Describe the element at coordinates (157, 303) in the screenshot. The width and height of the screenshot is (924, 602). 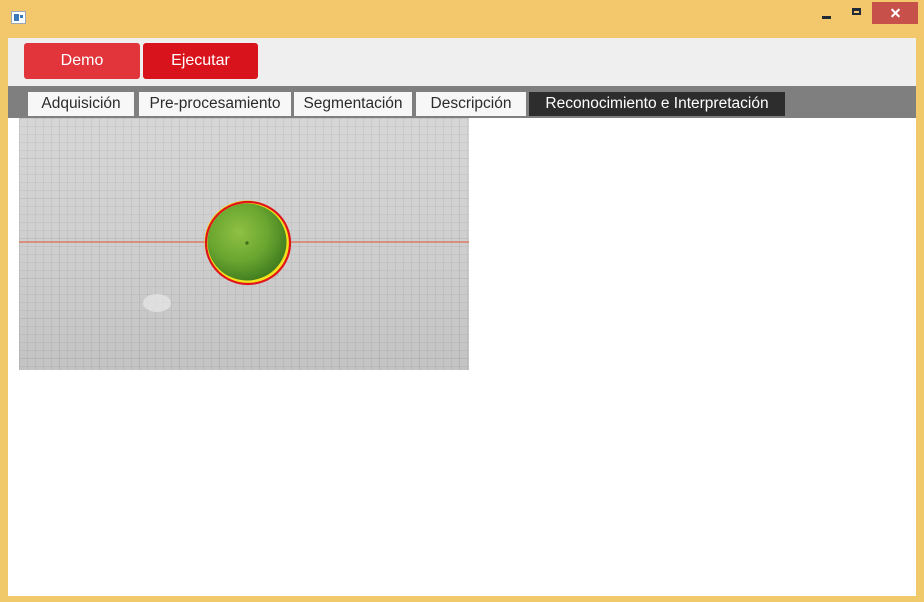
I see `paper-reflection` at that location.